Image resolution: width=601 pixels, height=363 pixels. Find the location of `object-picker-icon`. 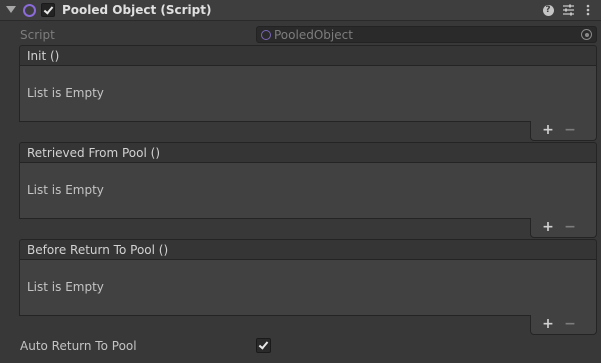

object-picker-icon is located at coordinates (586, 34).